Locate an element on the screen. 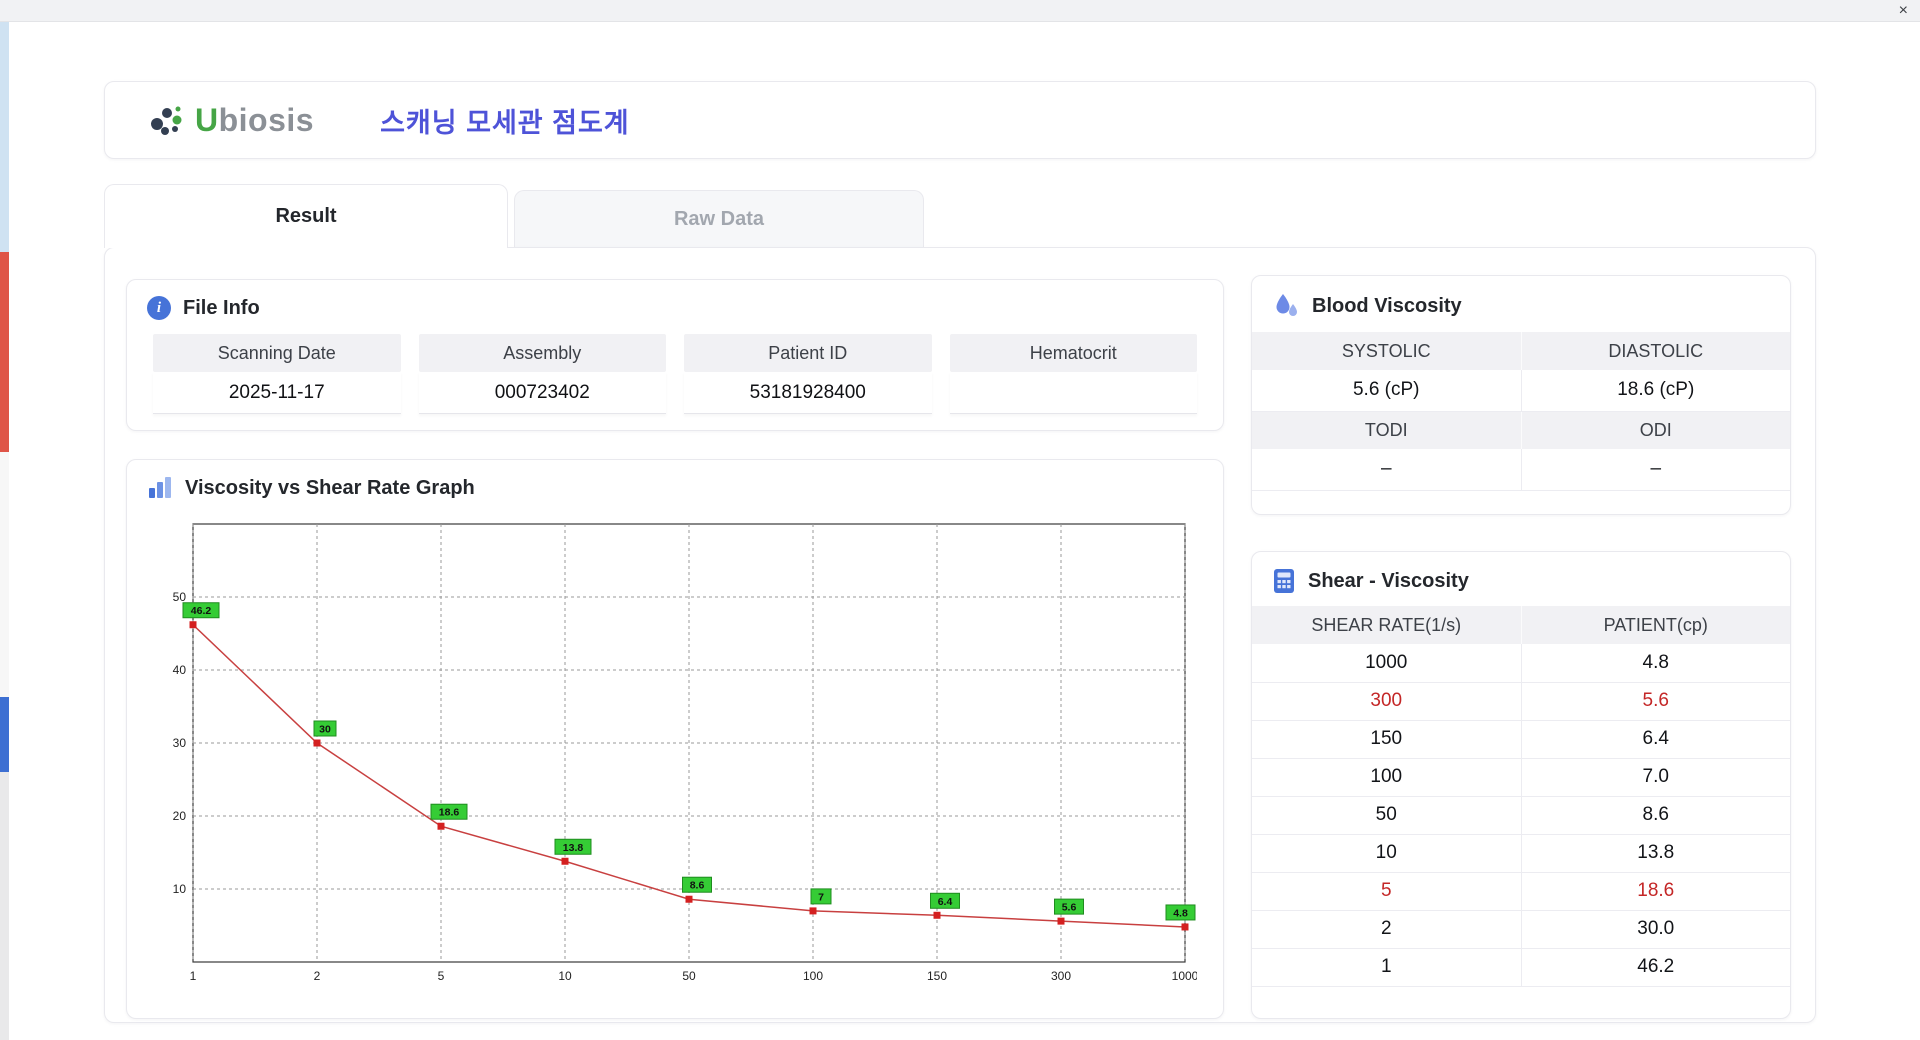  svg-text: 150 is located at coordinates (937, 976).